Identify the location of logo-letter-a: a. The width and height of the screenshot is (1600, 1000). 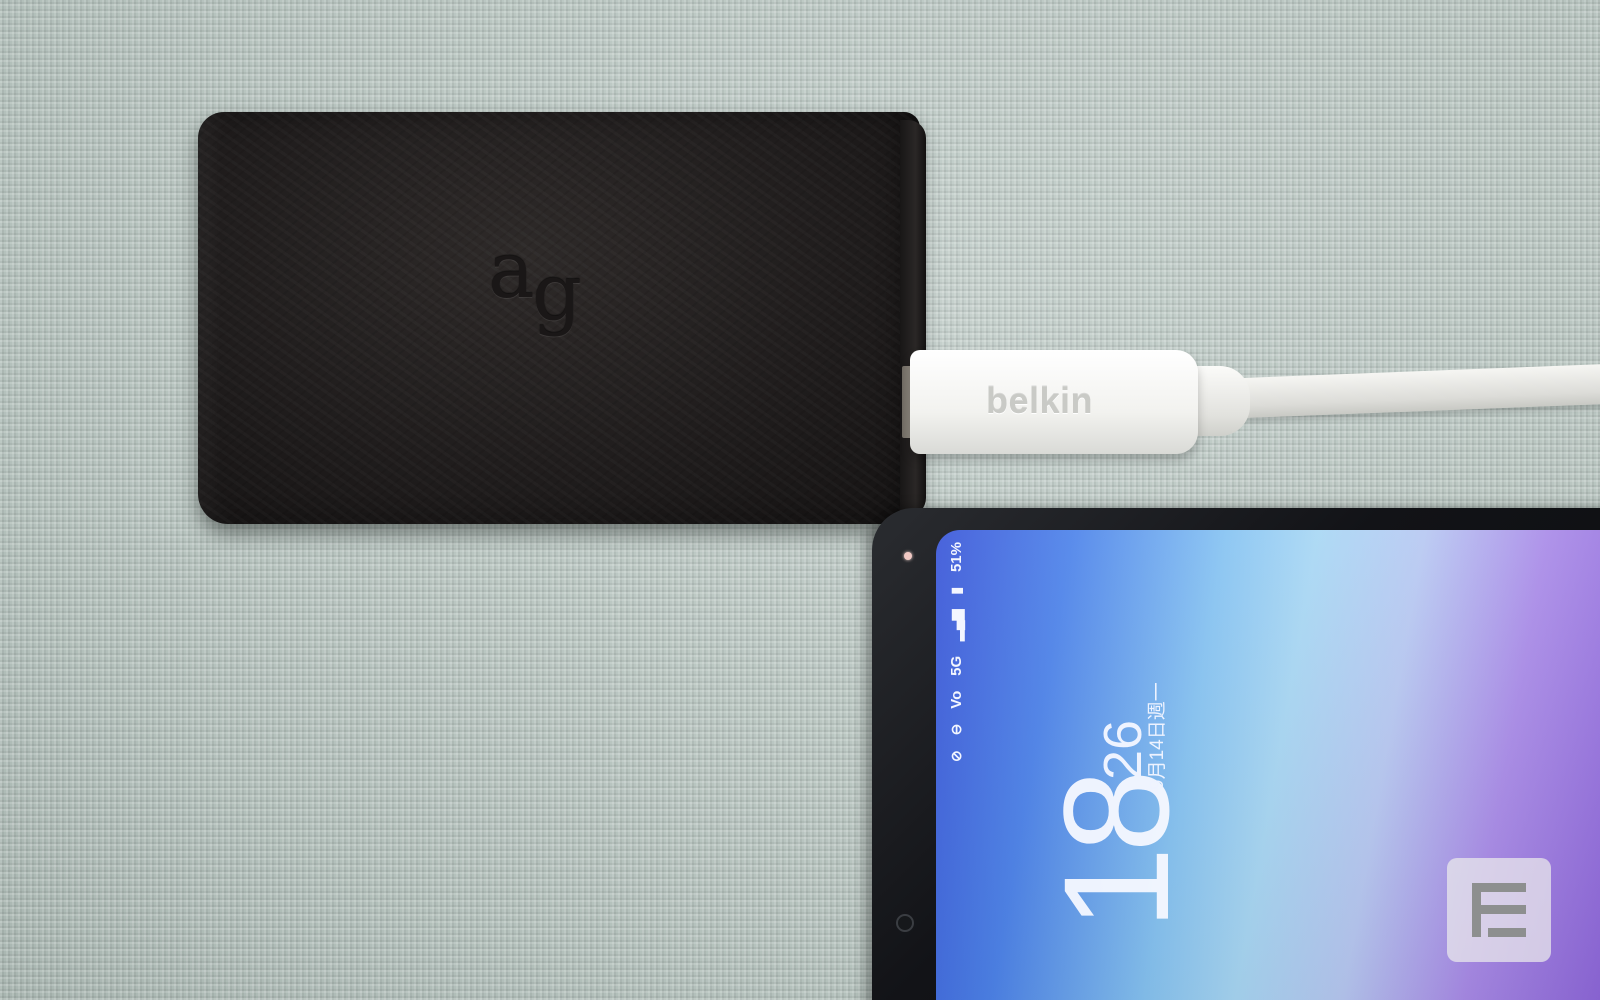
(511, 271).